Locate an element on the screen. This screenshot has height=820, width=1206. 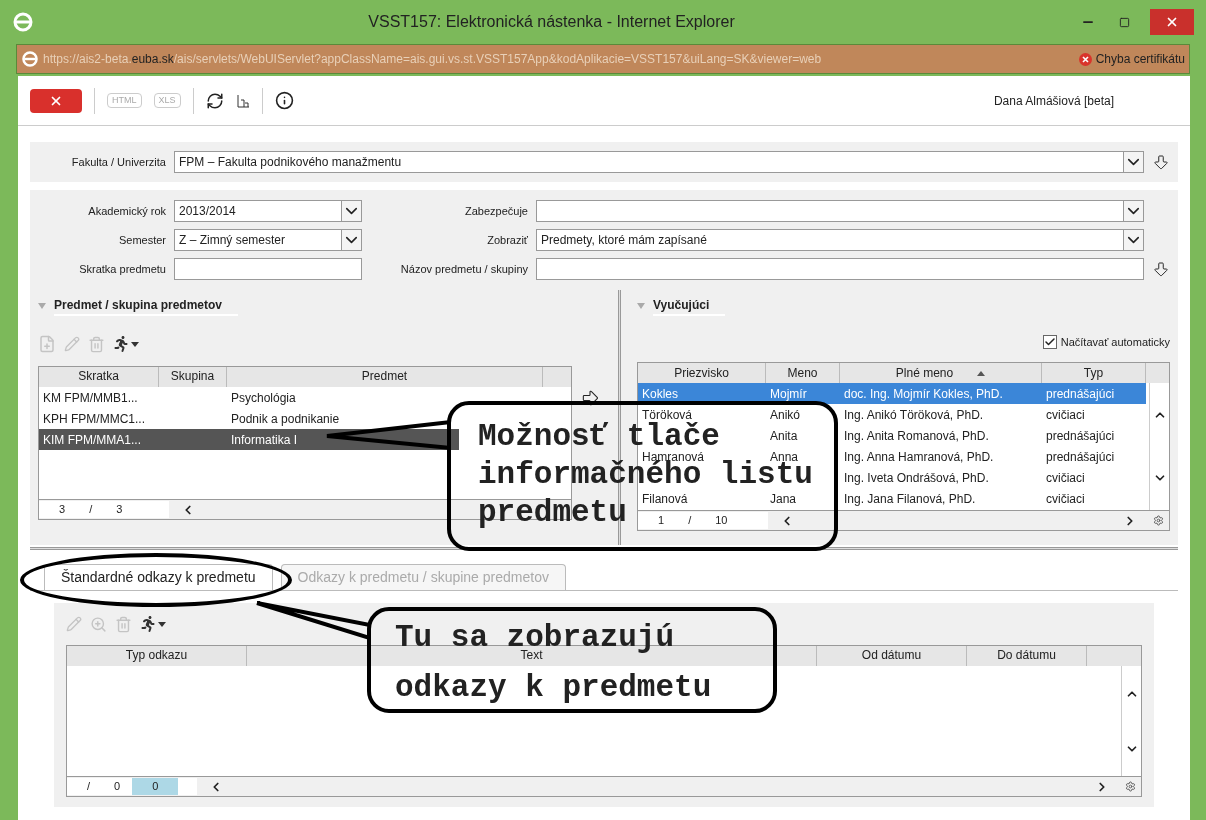
field-label: Skratka predmetu is located at coordinates (122, 269).